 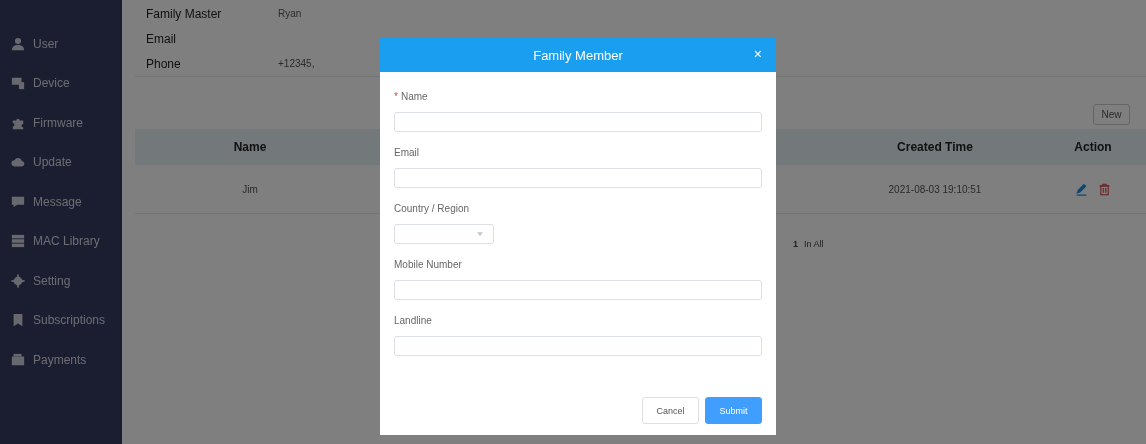 I want to click on submit-button: Submit, so click(x=733, y=410).